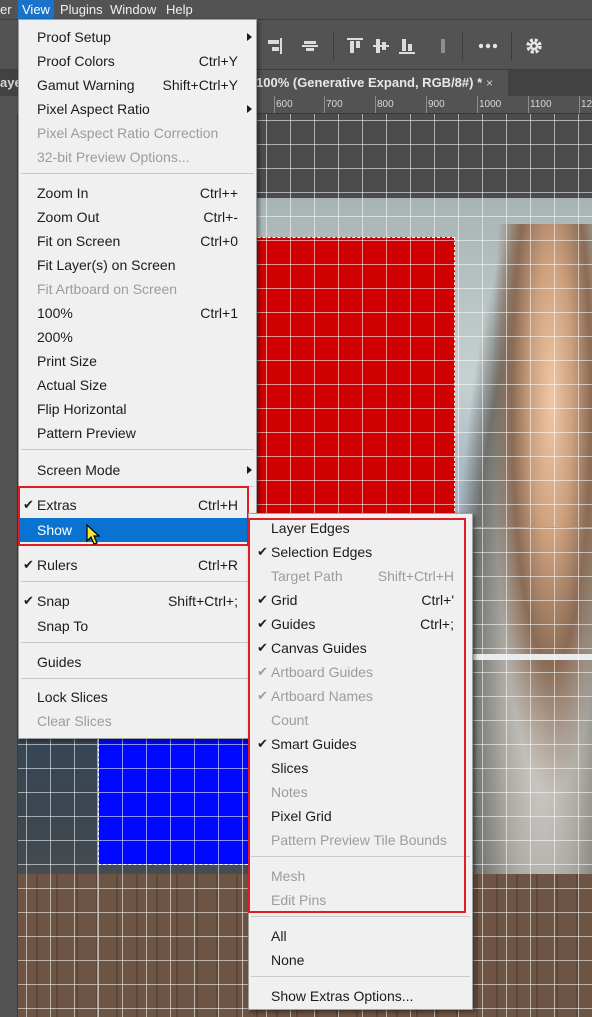 The image size is (592, 1017). What do you see at coordinates (360, 816) in the screenshot?
I see `show-item-pixel-grid: Pixel Grid` at bounding box center [360, 816].